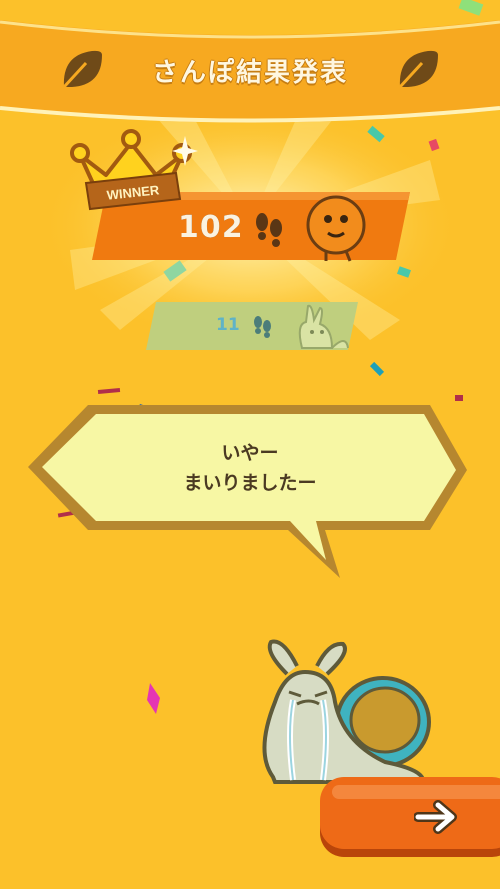  What do you see at coordinates (250, 468) in the screenshot?
I see `speech-text: いやー まいりましたー` at bounding box center [250, 468].